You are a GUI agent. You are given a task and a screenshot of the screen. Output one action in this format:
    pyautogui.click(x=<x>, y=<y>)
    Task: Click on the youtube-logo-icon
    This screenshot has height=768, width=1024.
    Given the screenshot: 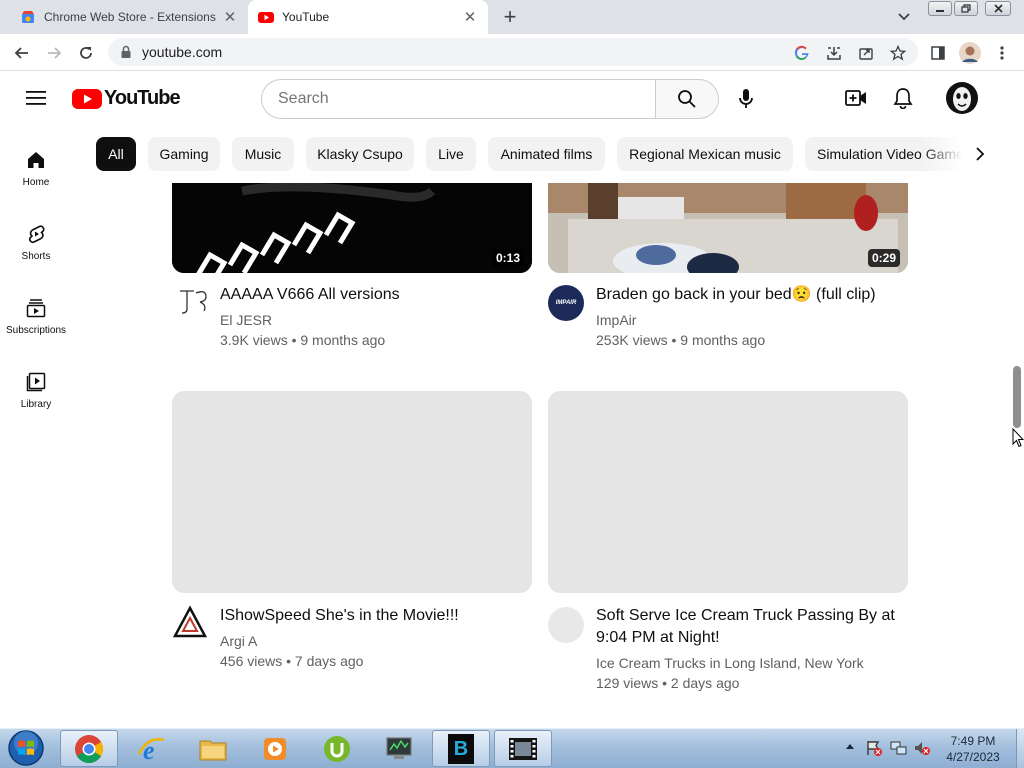 What is the action you would take?
    pyautogui.click(x=87, y=98)
    